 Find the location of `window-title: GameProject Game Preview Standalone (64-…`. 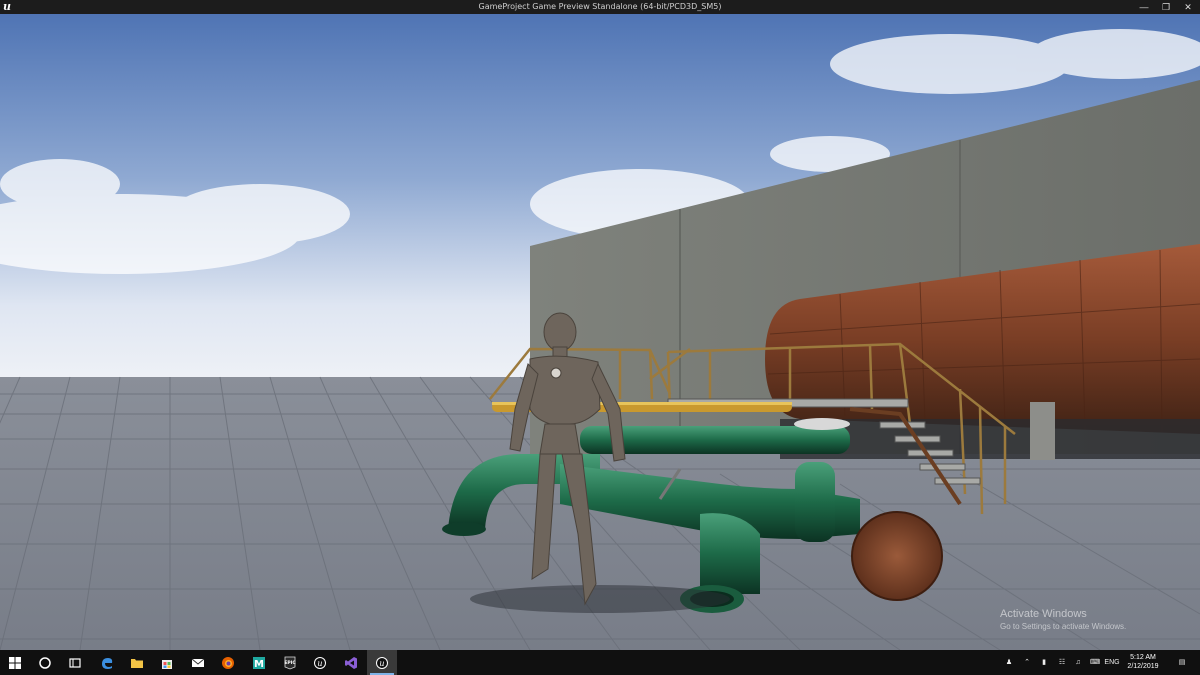

window-title: GameProject Game Preview Standalone (64-… is located at coordinates (600, 6).